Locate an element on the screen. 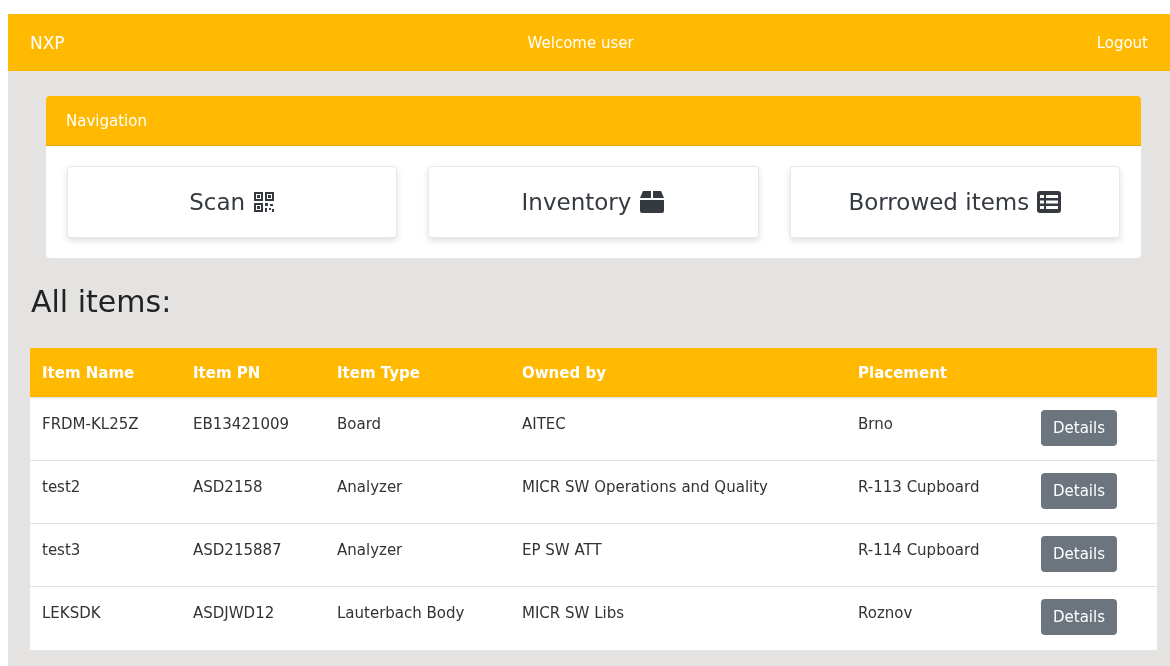 The image size is (1170, 666). list-icon is located at coordinates (1049, 202).